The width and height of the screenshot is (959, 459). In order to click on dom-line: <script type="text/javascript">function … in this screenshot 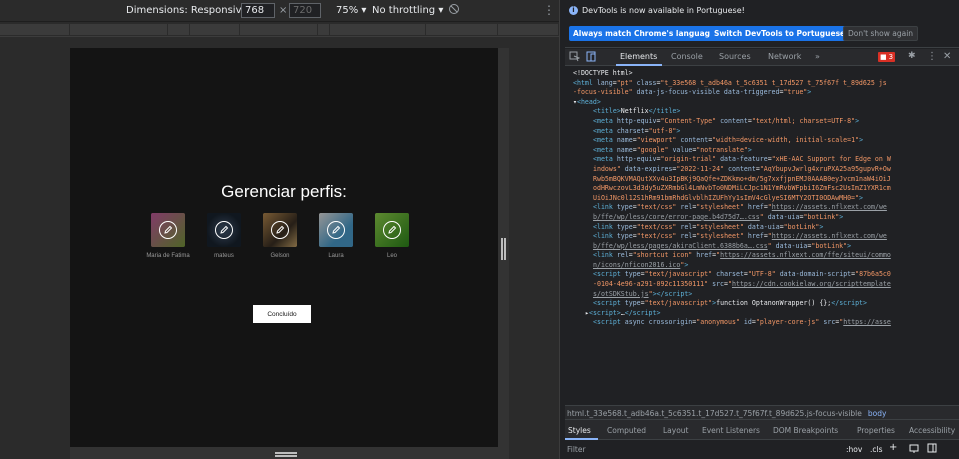, I will do `click(762, 304)`.